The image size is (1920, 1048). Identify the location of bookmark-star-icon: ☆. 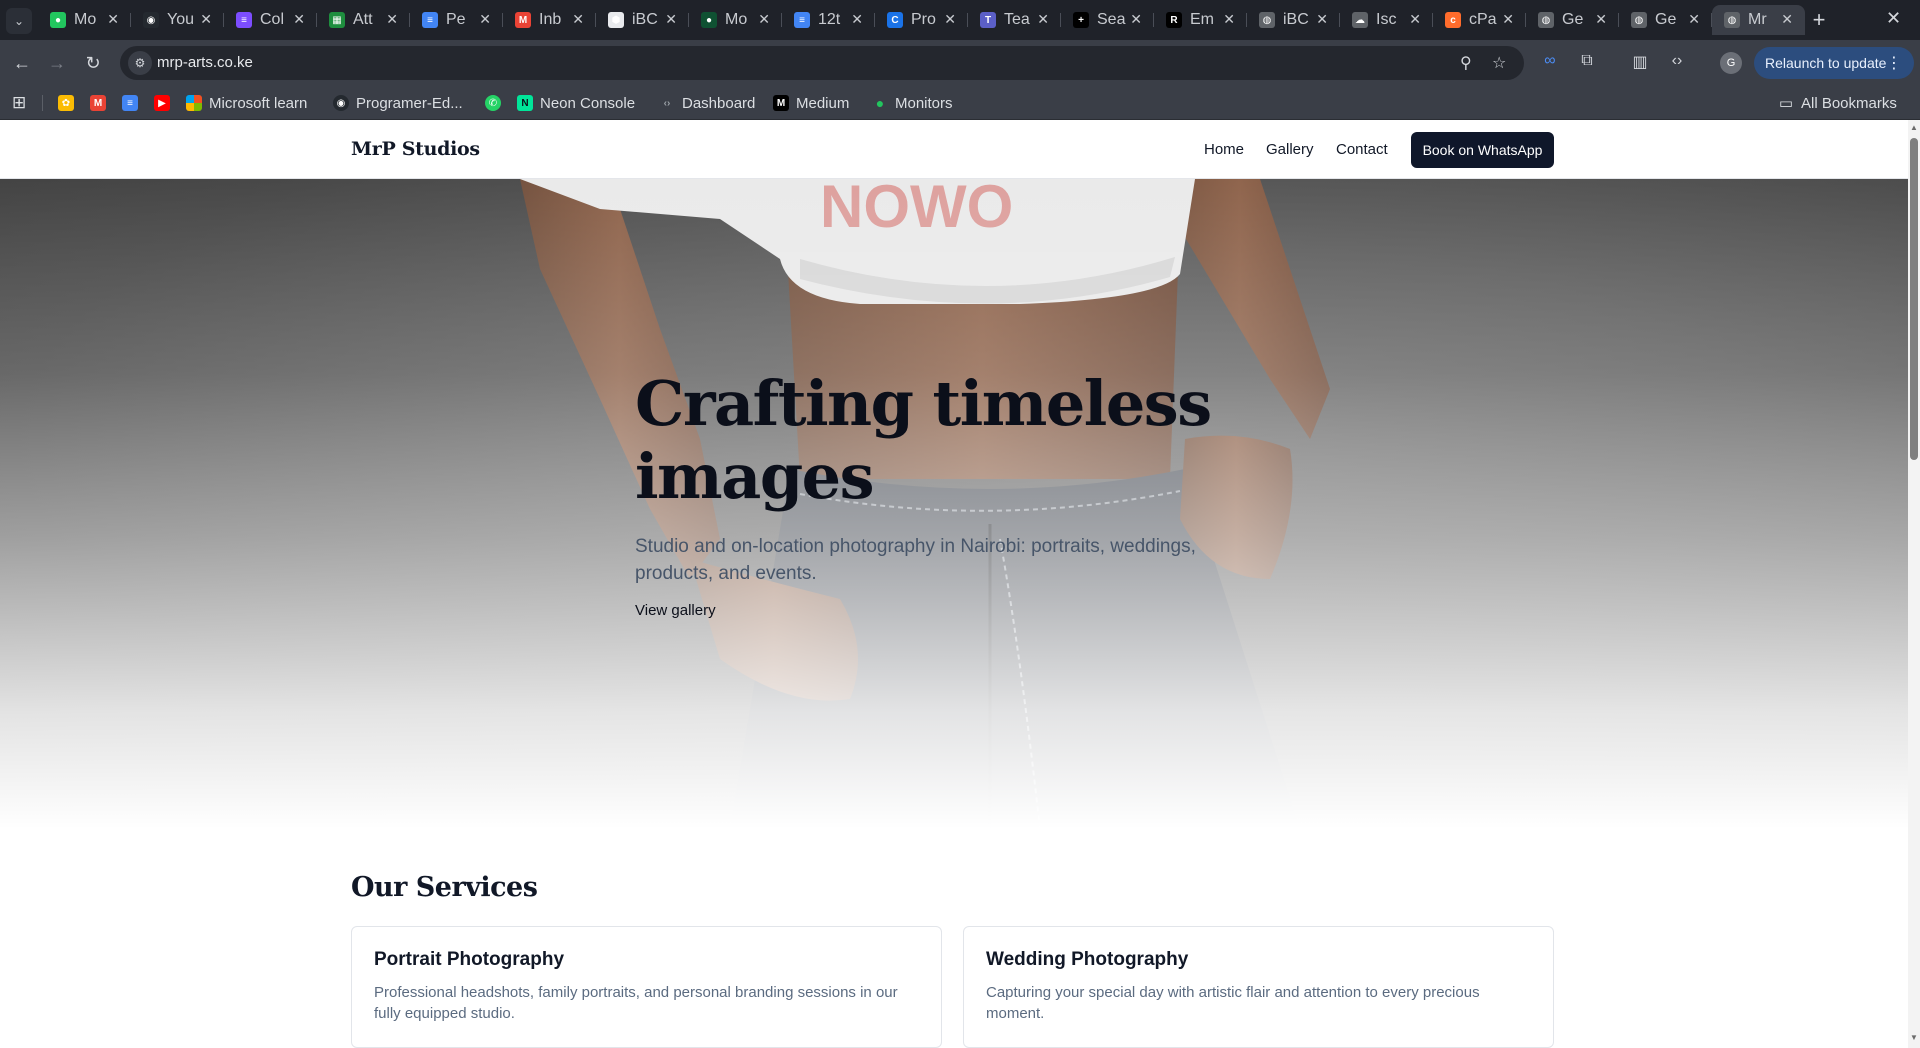
(1499, 63).